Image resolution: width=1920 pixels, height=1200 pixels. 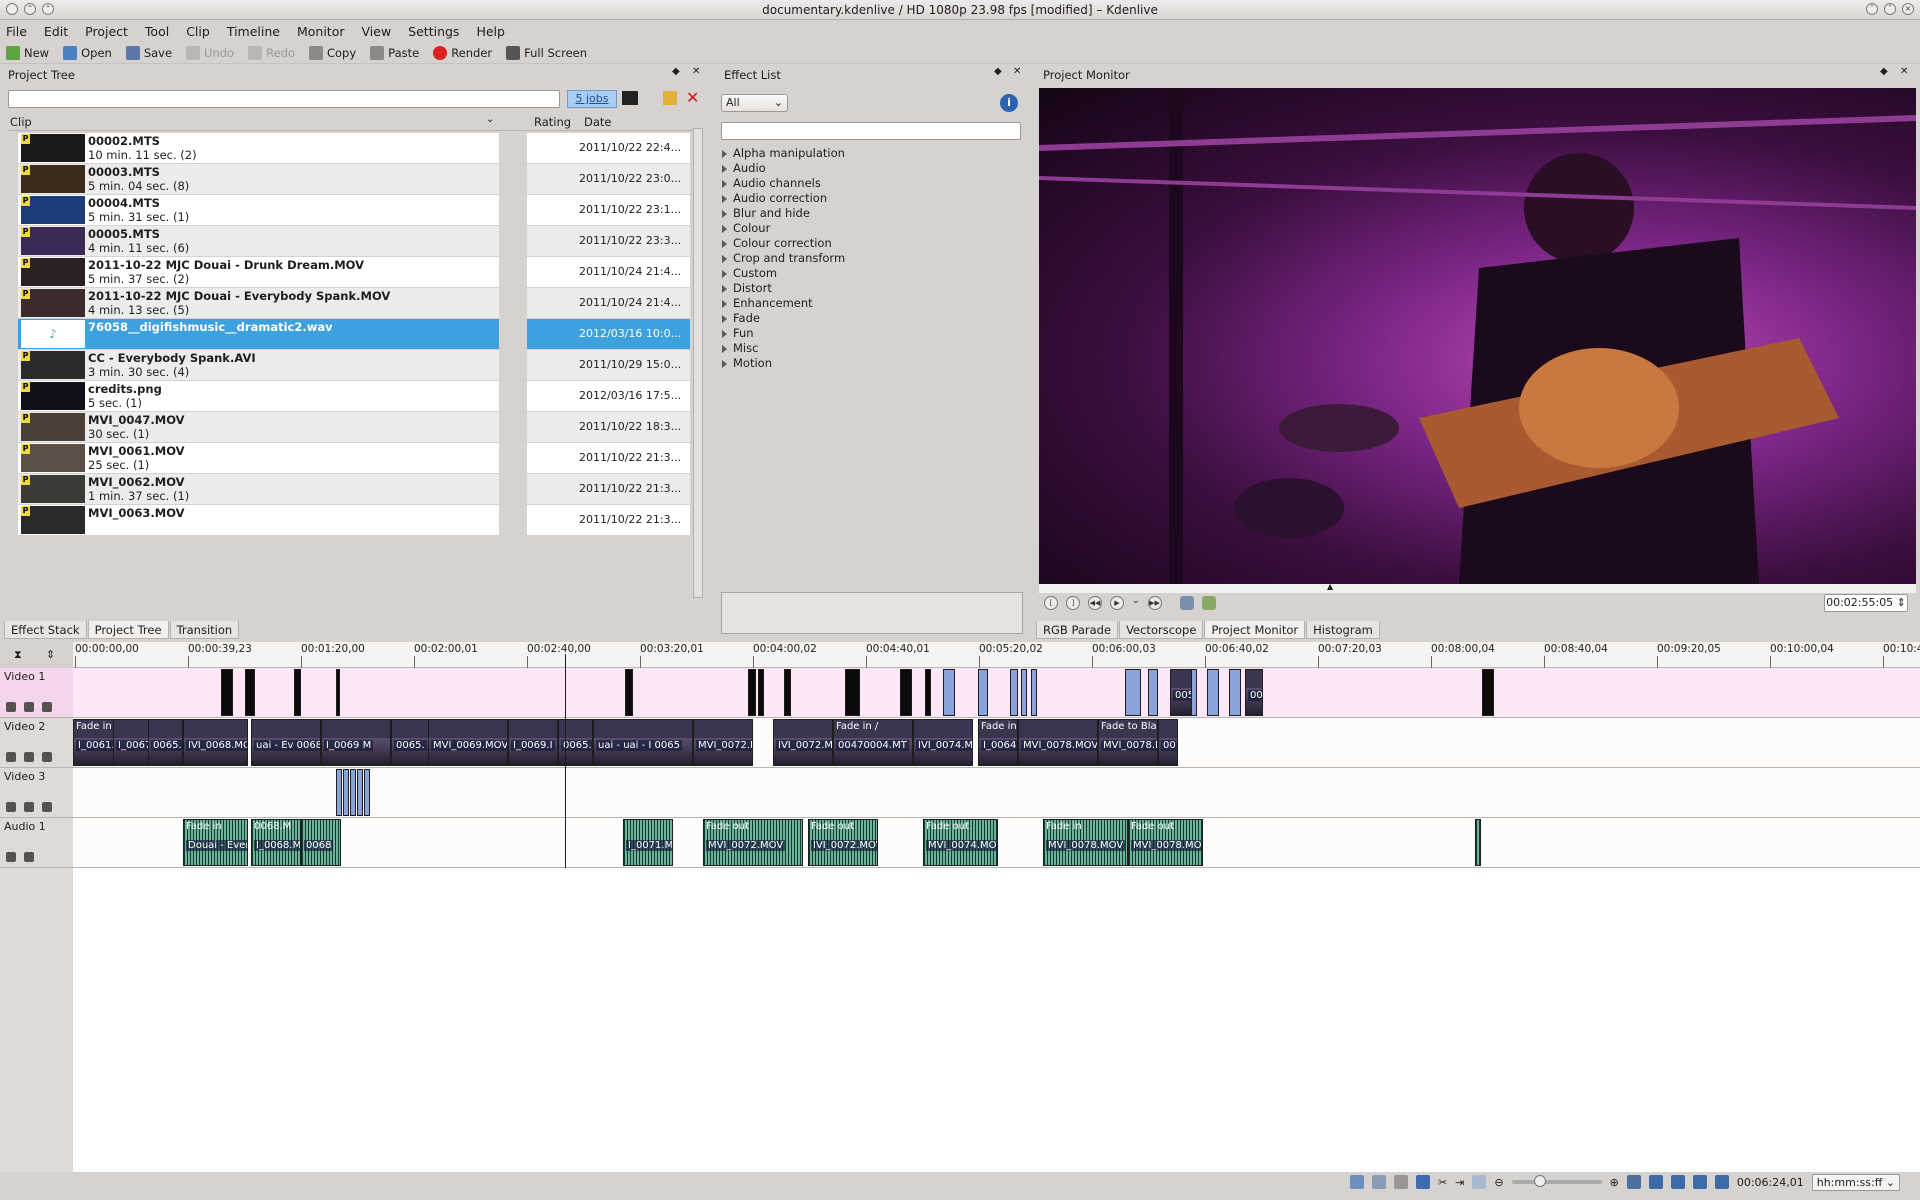 I want to click on timeline-clip: Fade to Black MVI_0078.MO, so click(x=1128, y=742).